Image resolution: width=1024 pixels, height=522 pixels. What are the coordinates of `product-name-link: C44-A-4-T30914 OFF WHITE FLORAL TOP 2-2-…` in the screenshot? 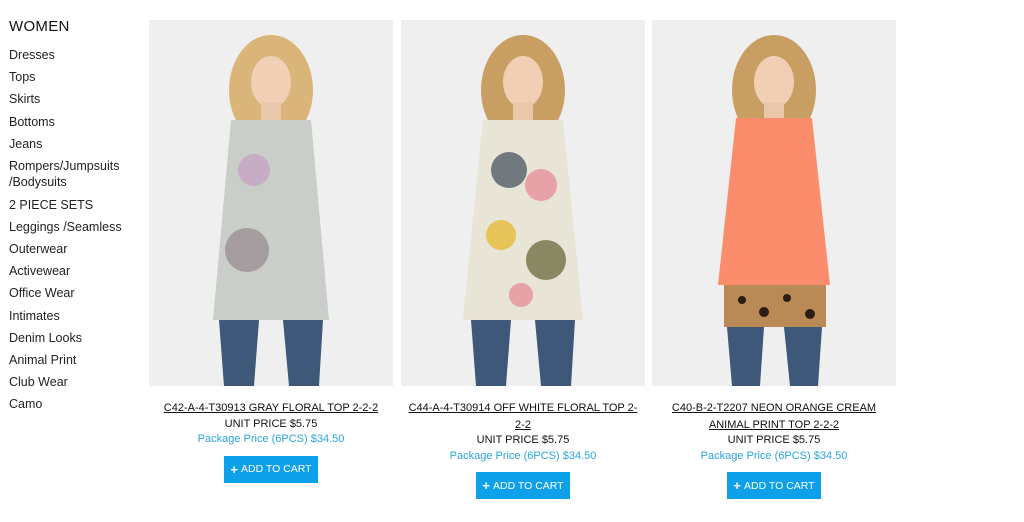 It's located at (523, 416).